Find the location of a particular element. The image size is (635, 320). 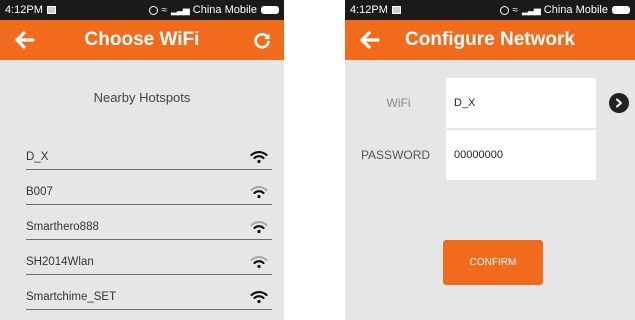

hotspot-item-d-x: D_X is located at coordinates (149, 152).